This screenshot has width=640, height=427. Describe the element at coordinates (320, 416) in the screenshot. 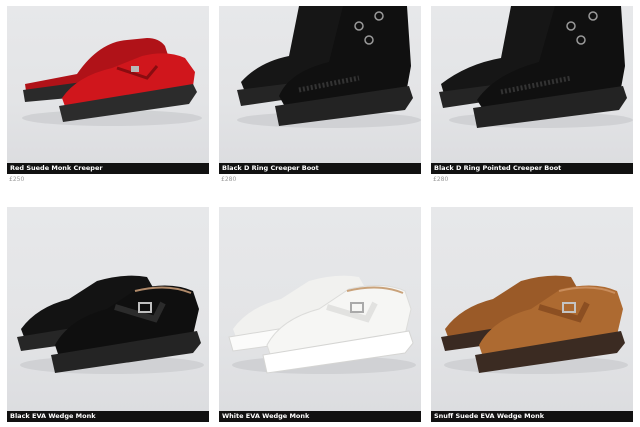

I see `product-title: White EVA Wedge Monk` at that location.